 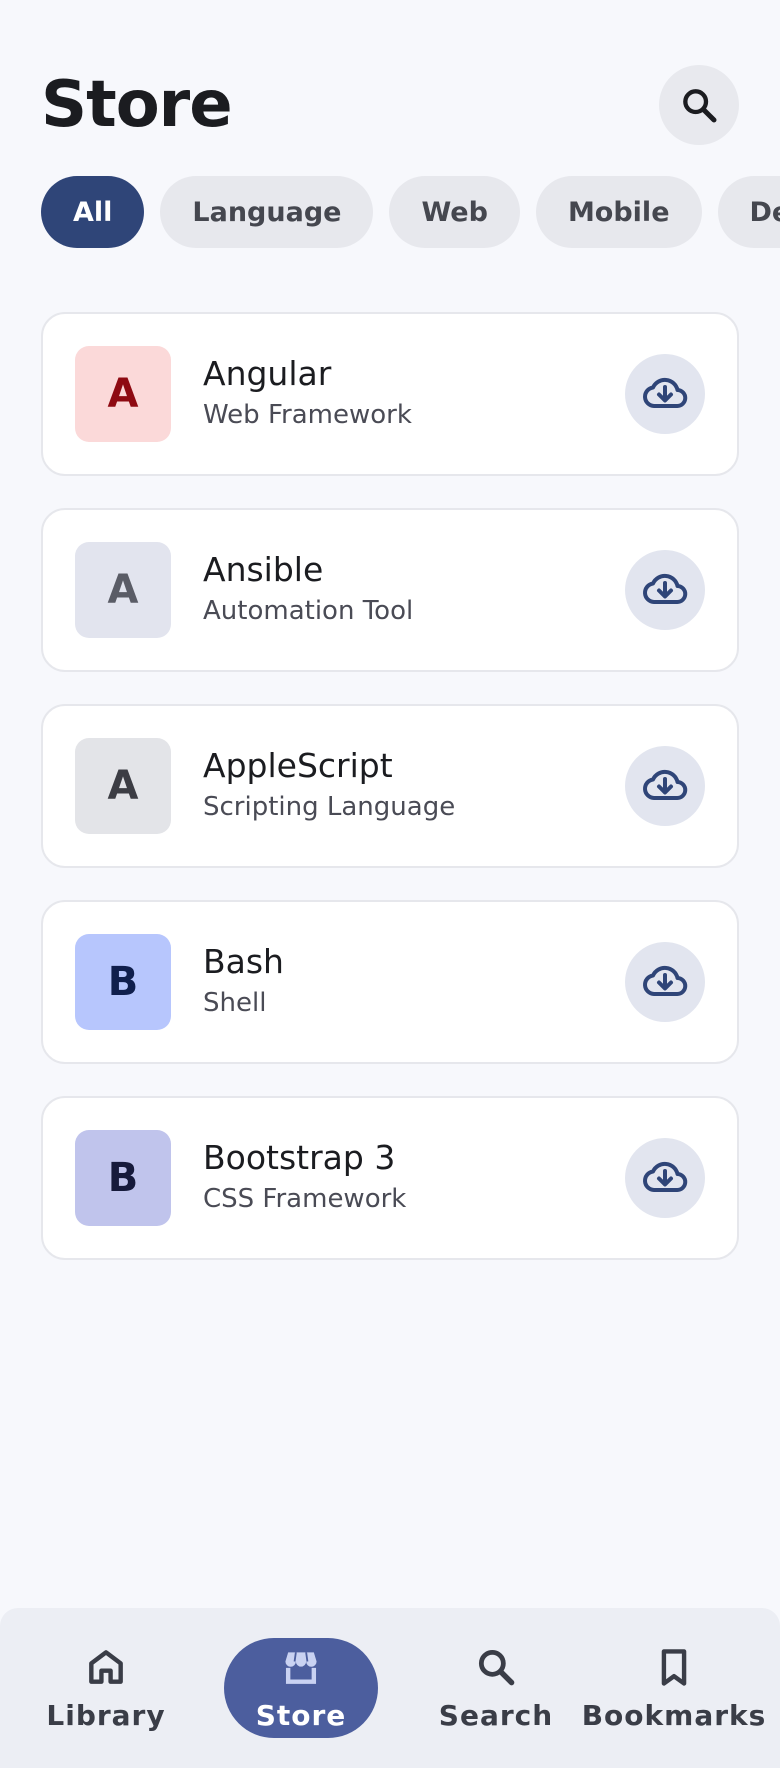 I want to click on nav-label: Store, so click(x=301, y=1715).